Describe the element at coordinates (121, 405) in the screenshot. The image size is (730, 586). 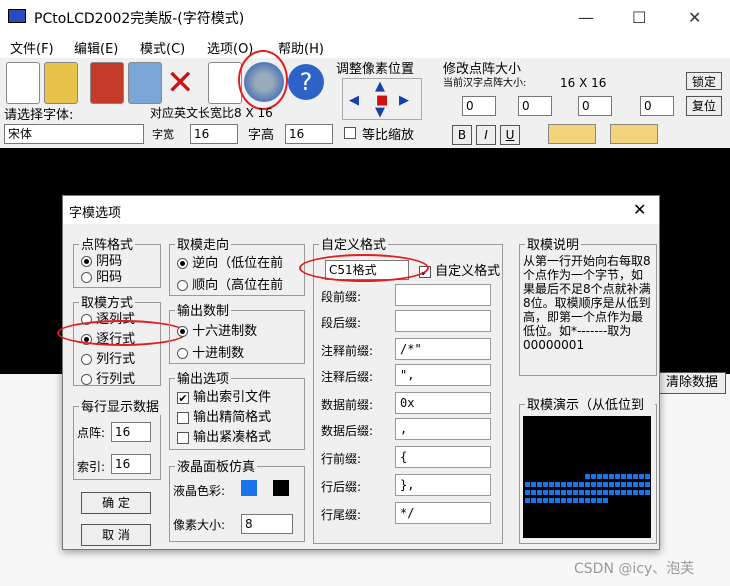
I see `per-line-label: 每行显示数据` at that location.